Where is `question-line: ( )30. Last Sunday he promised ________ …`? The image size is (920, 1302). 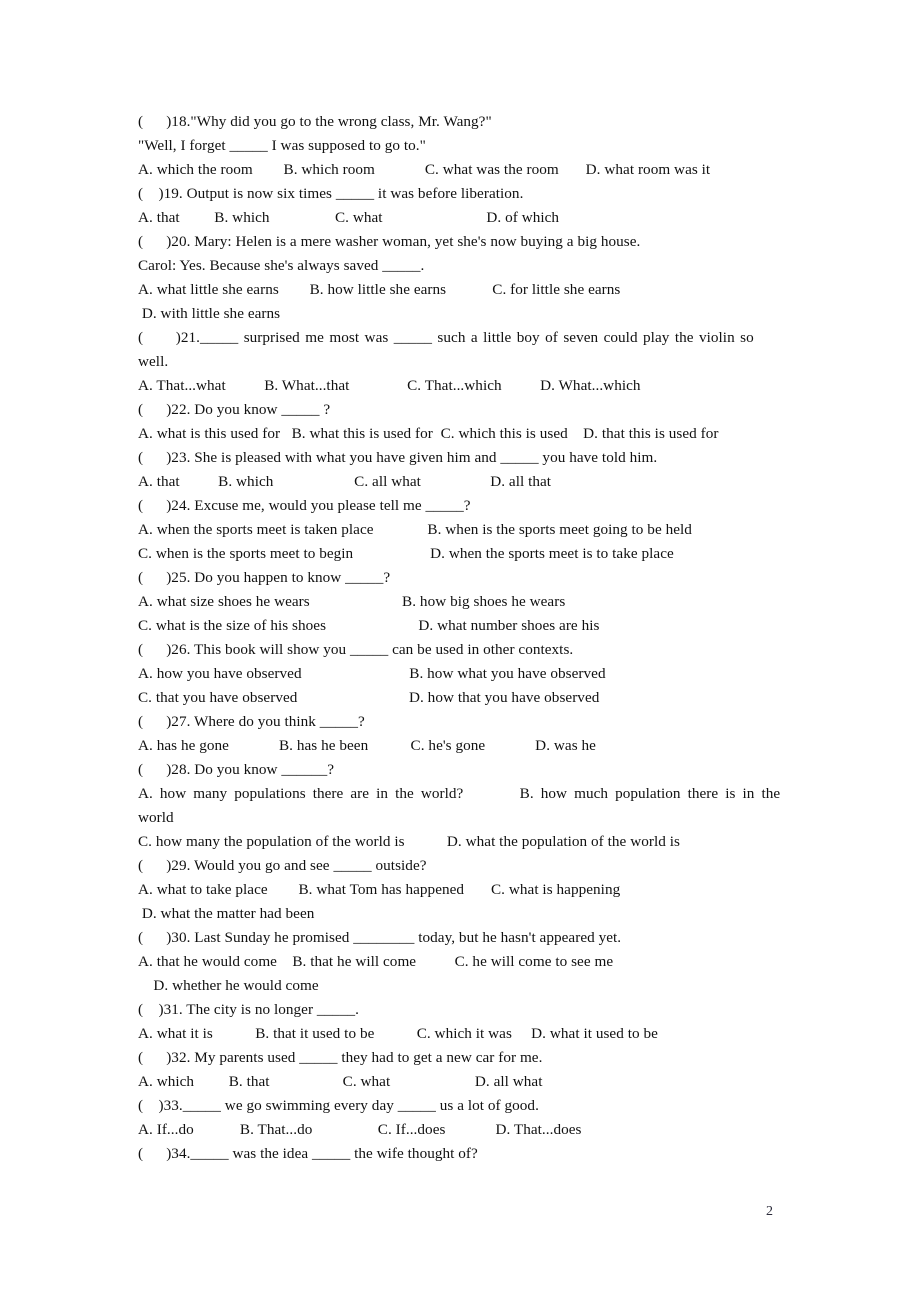 question-line: ( )30. Last Sunday he promised ________ … is located at coordinates (380, 937).